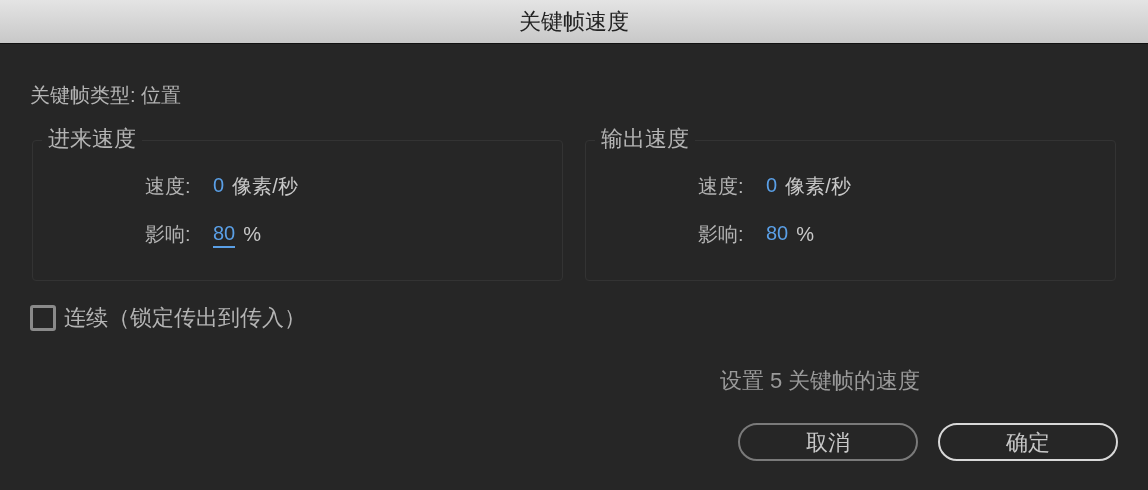 The height and width of the screenshot is (490, 1148). What do you see at coordinates (820, 381) in the screenshot?
I see `status-text: 设置 5 关键帧的速度` at bounding box center [820, 381].